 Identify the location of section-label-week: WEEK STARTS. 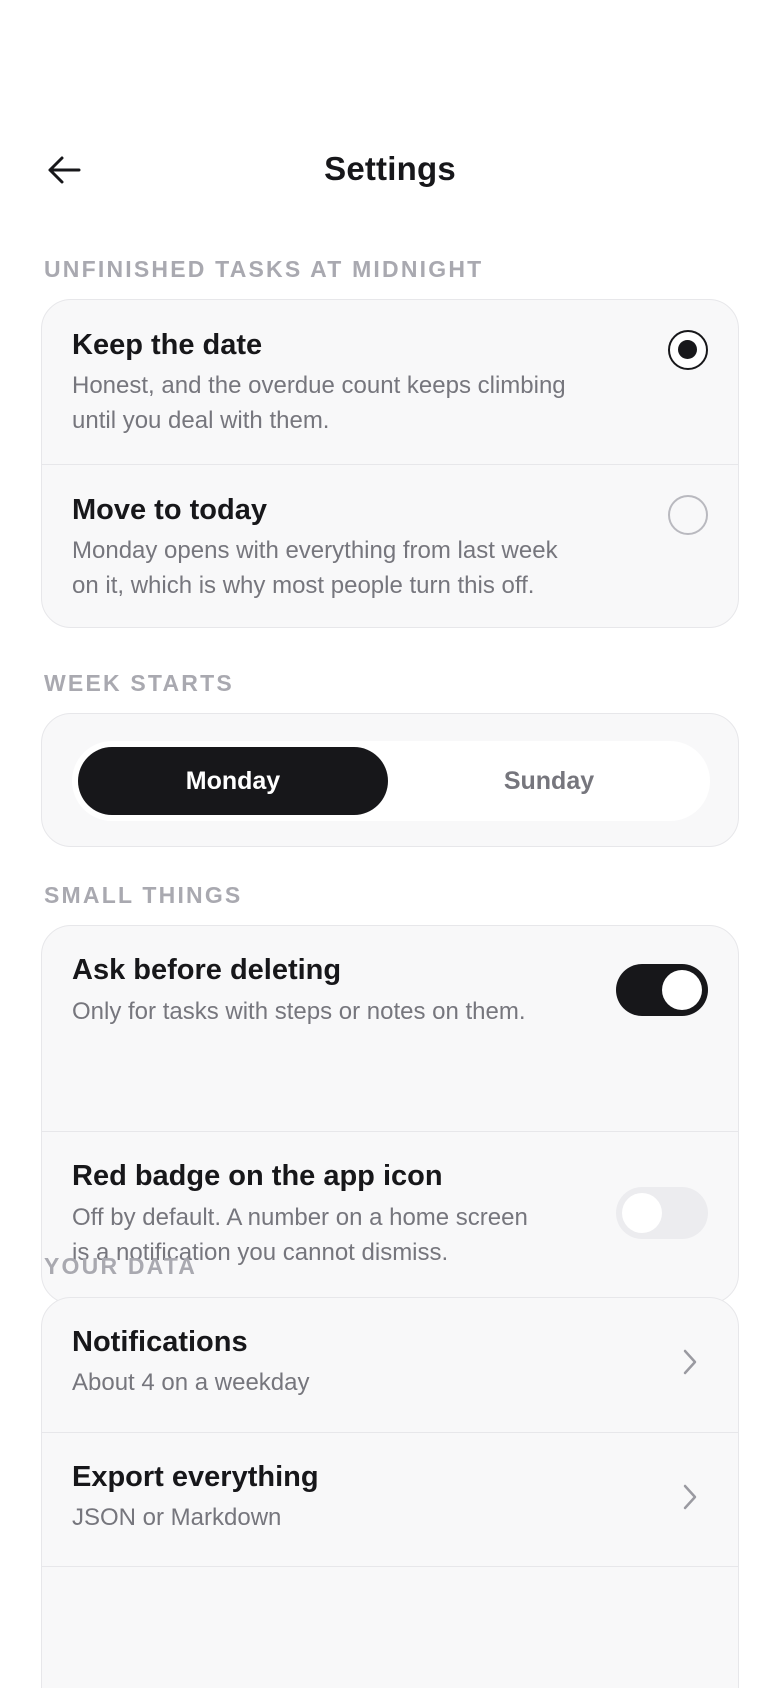
(139, 683).